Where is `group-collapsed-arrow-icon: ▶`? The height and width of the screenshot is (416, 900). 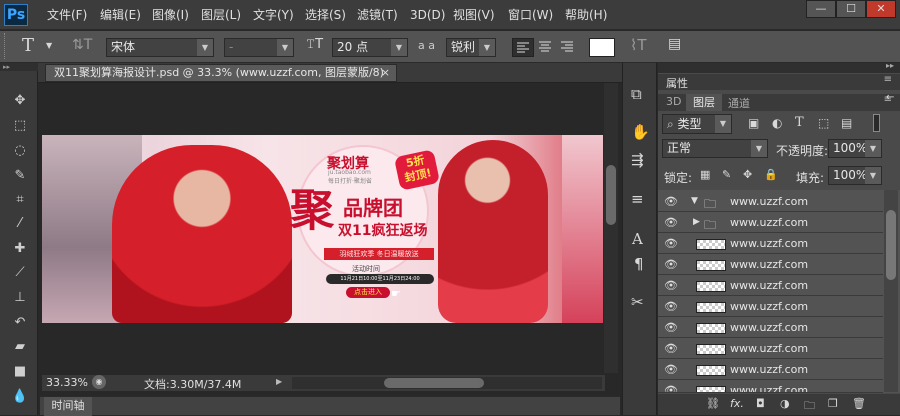
group-collapsed-arrow-icon: ▶ is located at coordinates (696, 222).